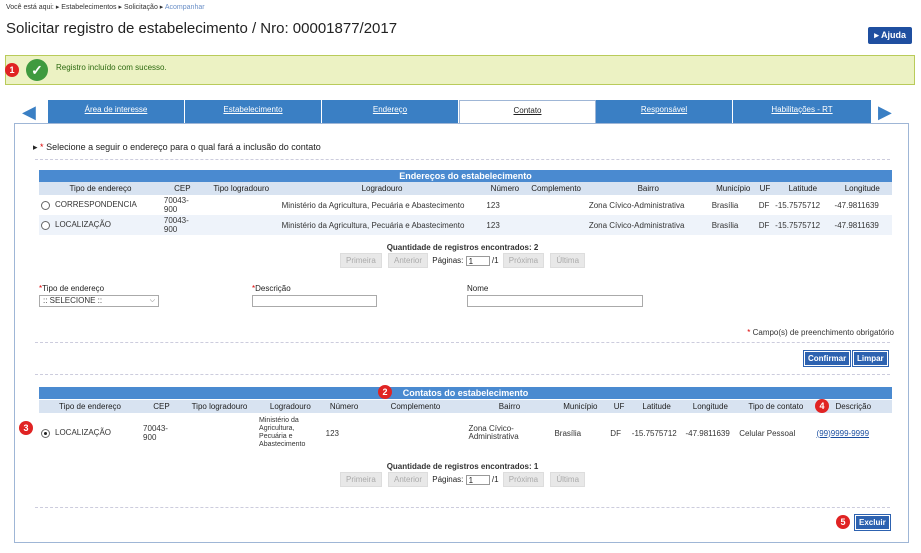 Image resolution: width=921 pixels, height=553 pixels. What do you see at coordinates (141, 7) in the screenshot?
I see `breadcrumb-item-solicitacao: Solicitação` at bounding box center [141, 7].